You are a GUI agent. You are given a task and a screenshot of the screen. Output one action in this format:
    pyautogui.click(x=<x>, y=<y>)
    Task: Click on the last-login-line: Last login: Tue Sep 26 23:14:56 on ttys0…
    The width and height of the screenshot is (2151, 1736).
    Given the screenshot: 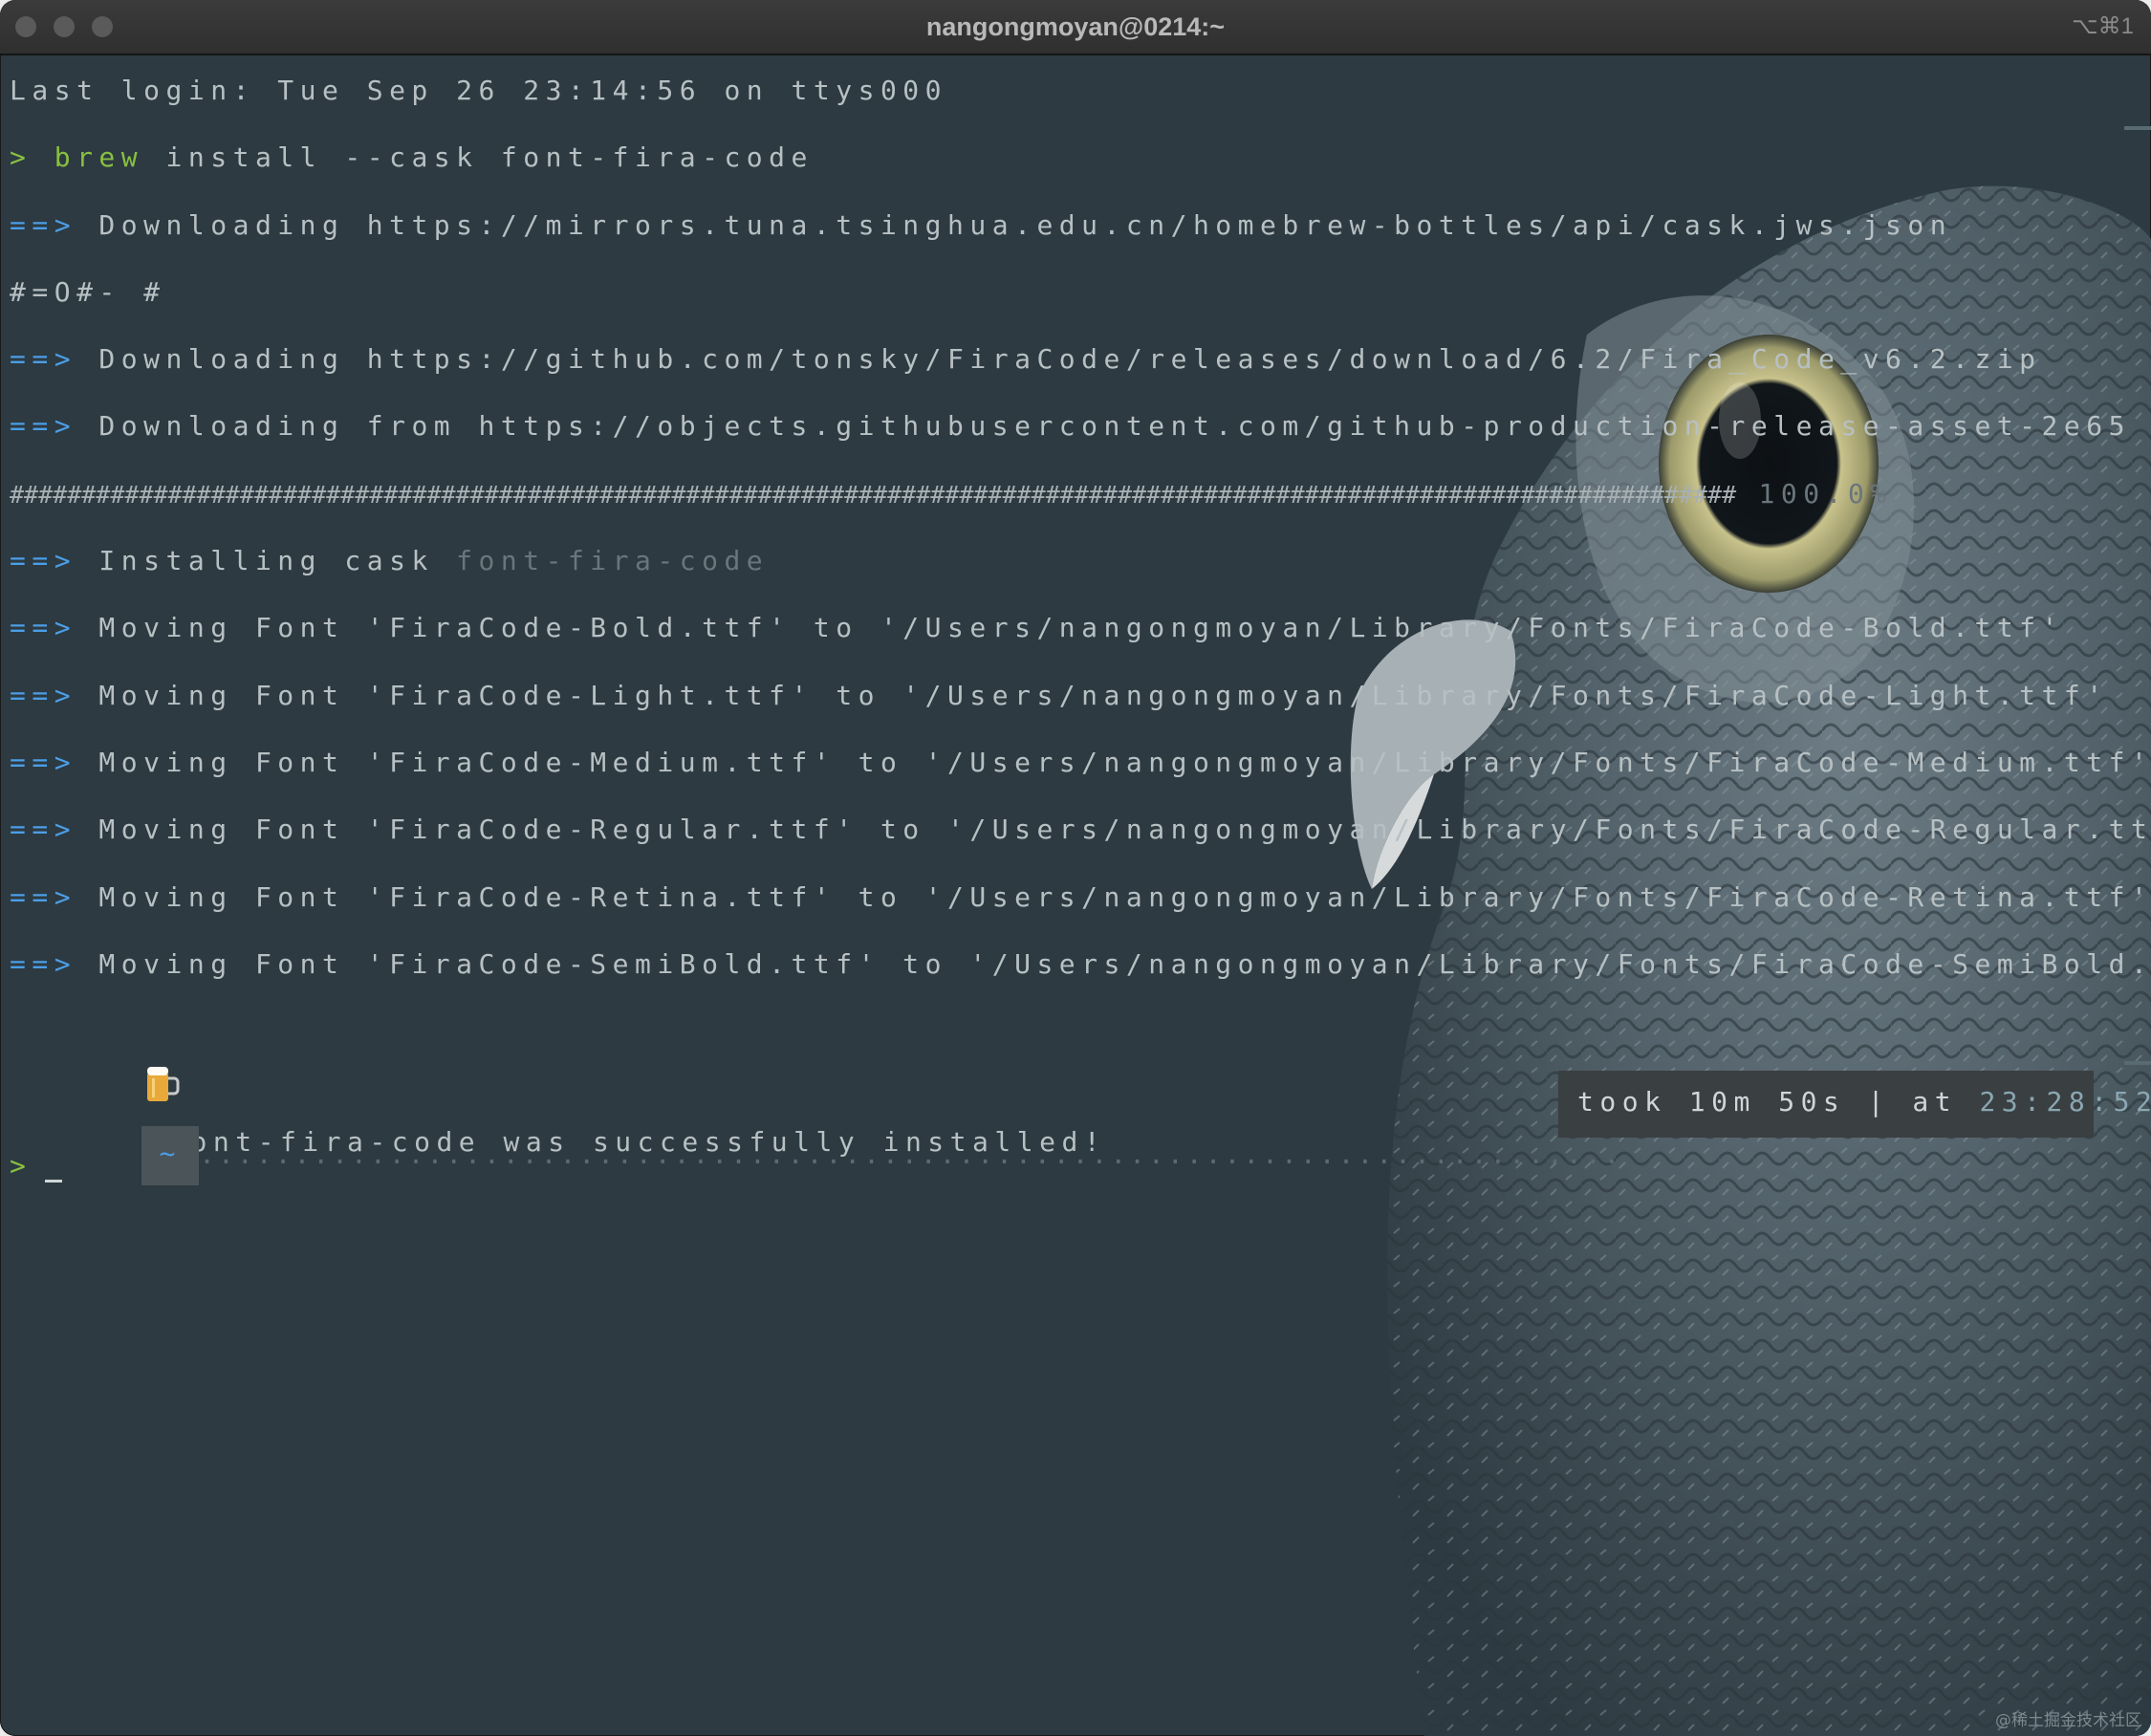 What is the action you would take?
    pyautogui.click(x=479, y=90)
    